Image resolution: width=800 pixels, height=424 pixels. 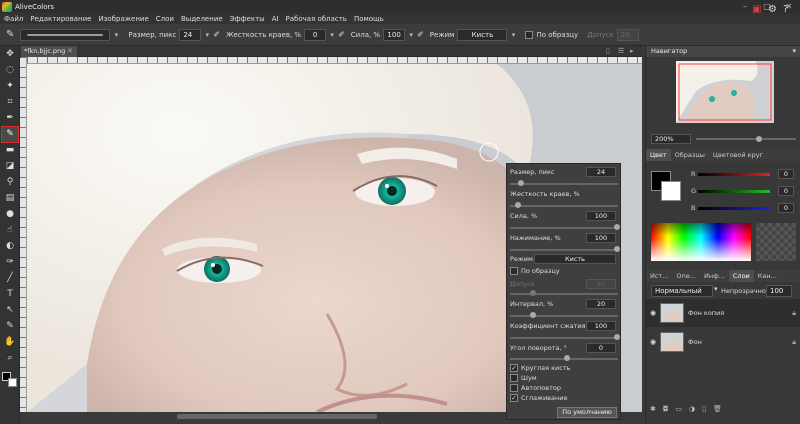 I want to click on size-slider, so click(x=564, y=183).